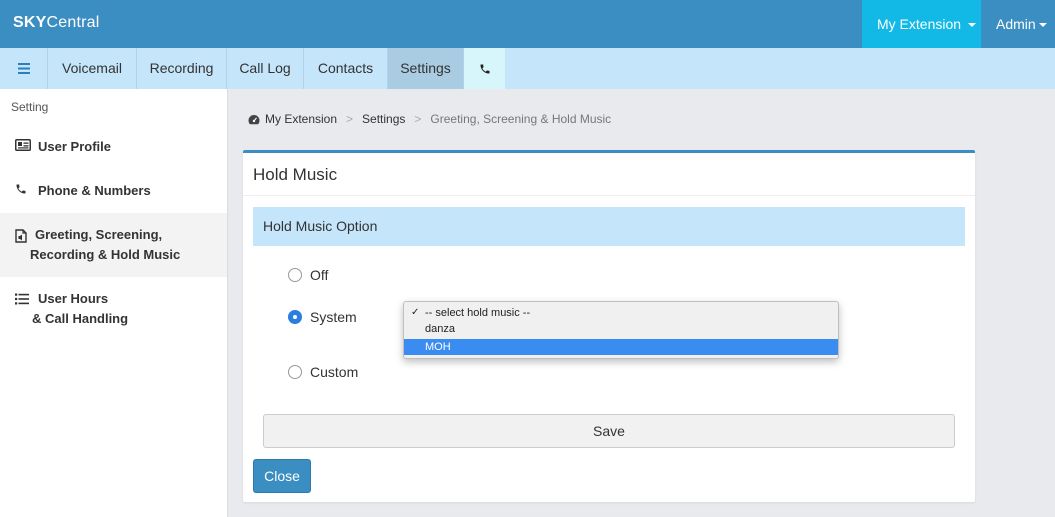 The width and height of the screenshot is (1055, 517). What do you see at coordinates (99, 234) in the screenshot?
I see `sidebar-item-label: Greeting, Screening,` at bounding box center [99, 234].